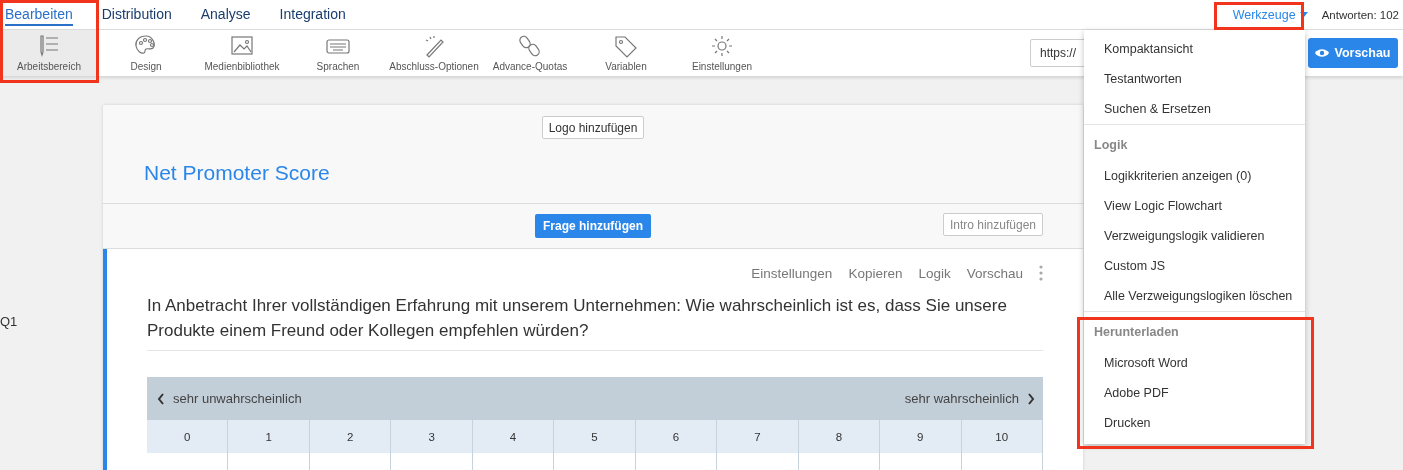 The image size is (1403, 470). I want to click on nav-tab: Bearbeiten, so click(39, 14).